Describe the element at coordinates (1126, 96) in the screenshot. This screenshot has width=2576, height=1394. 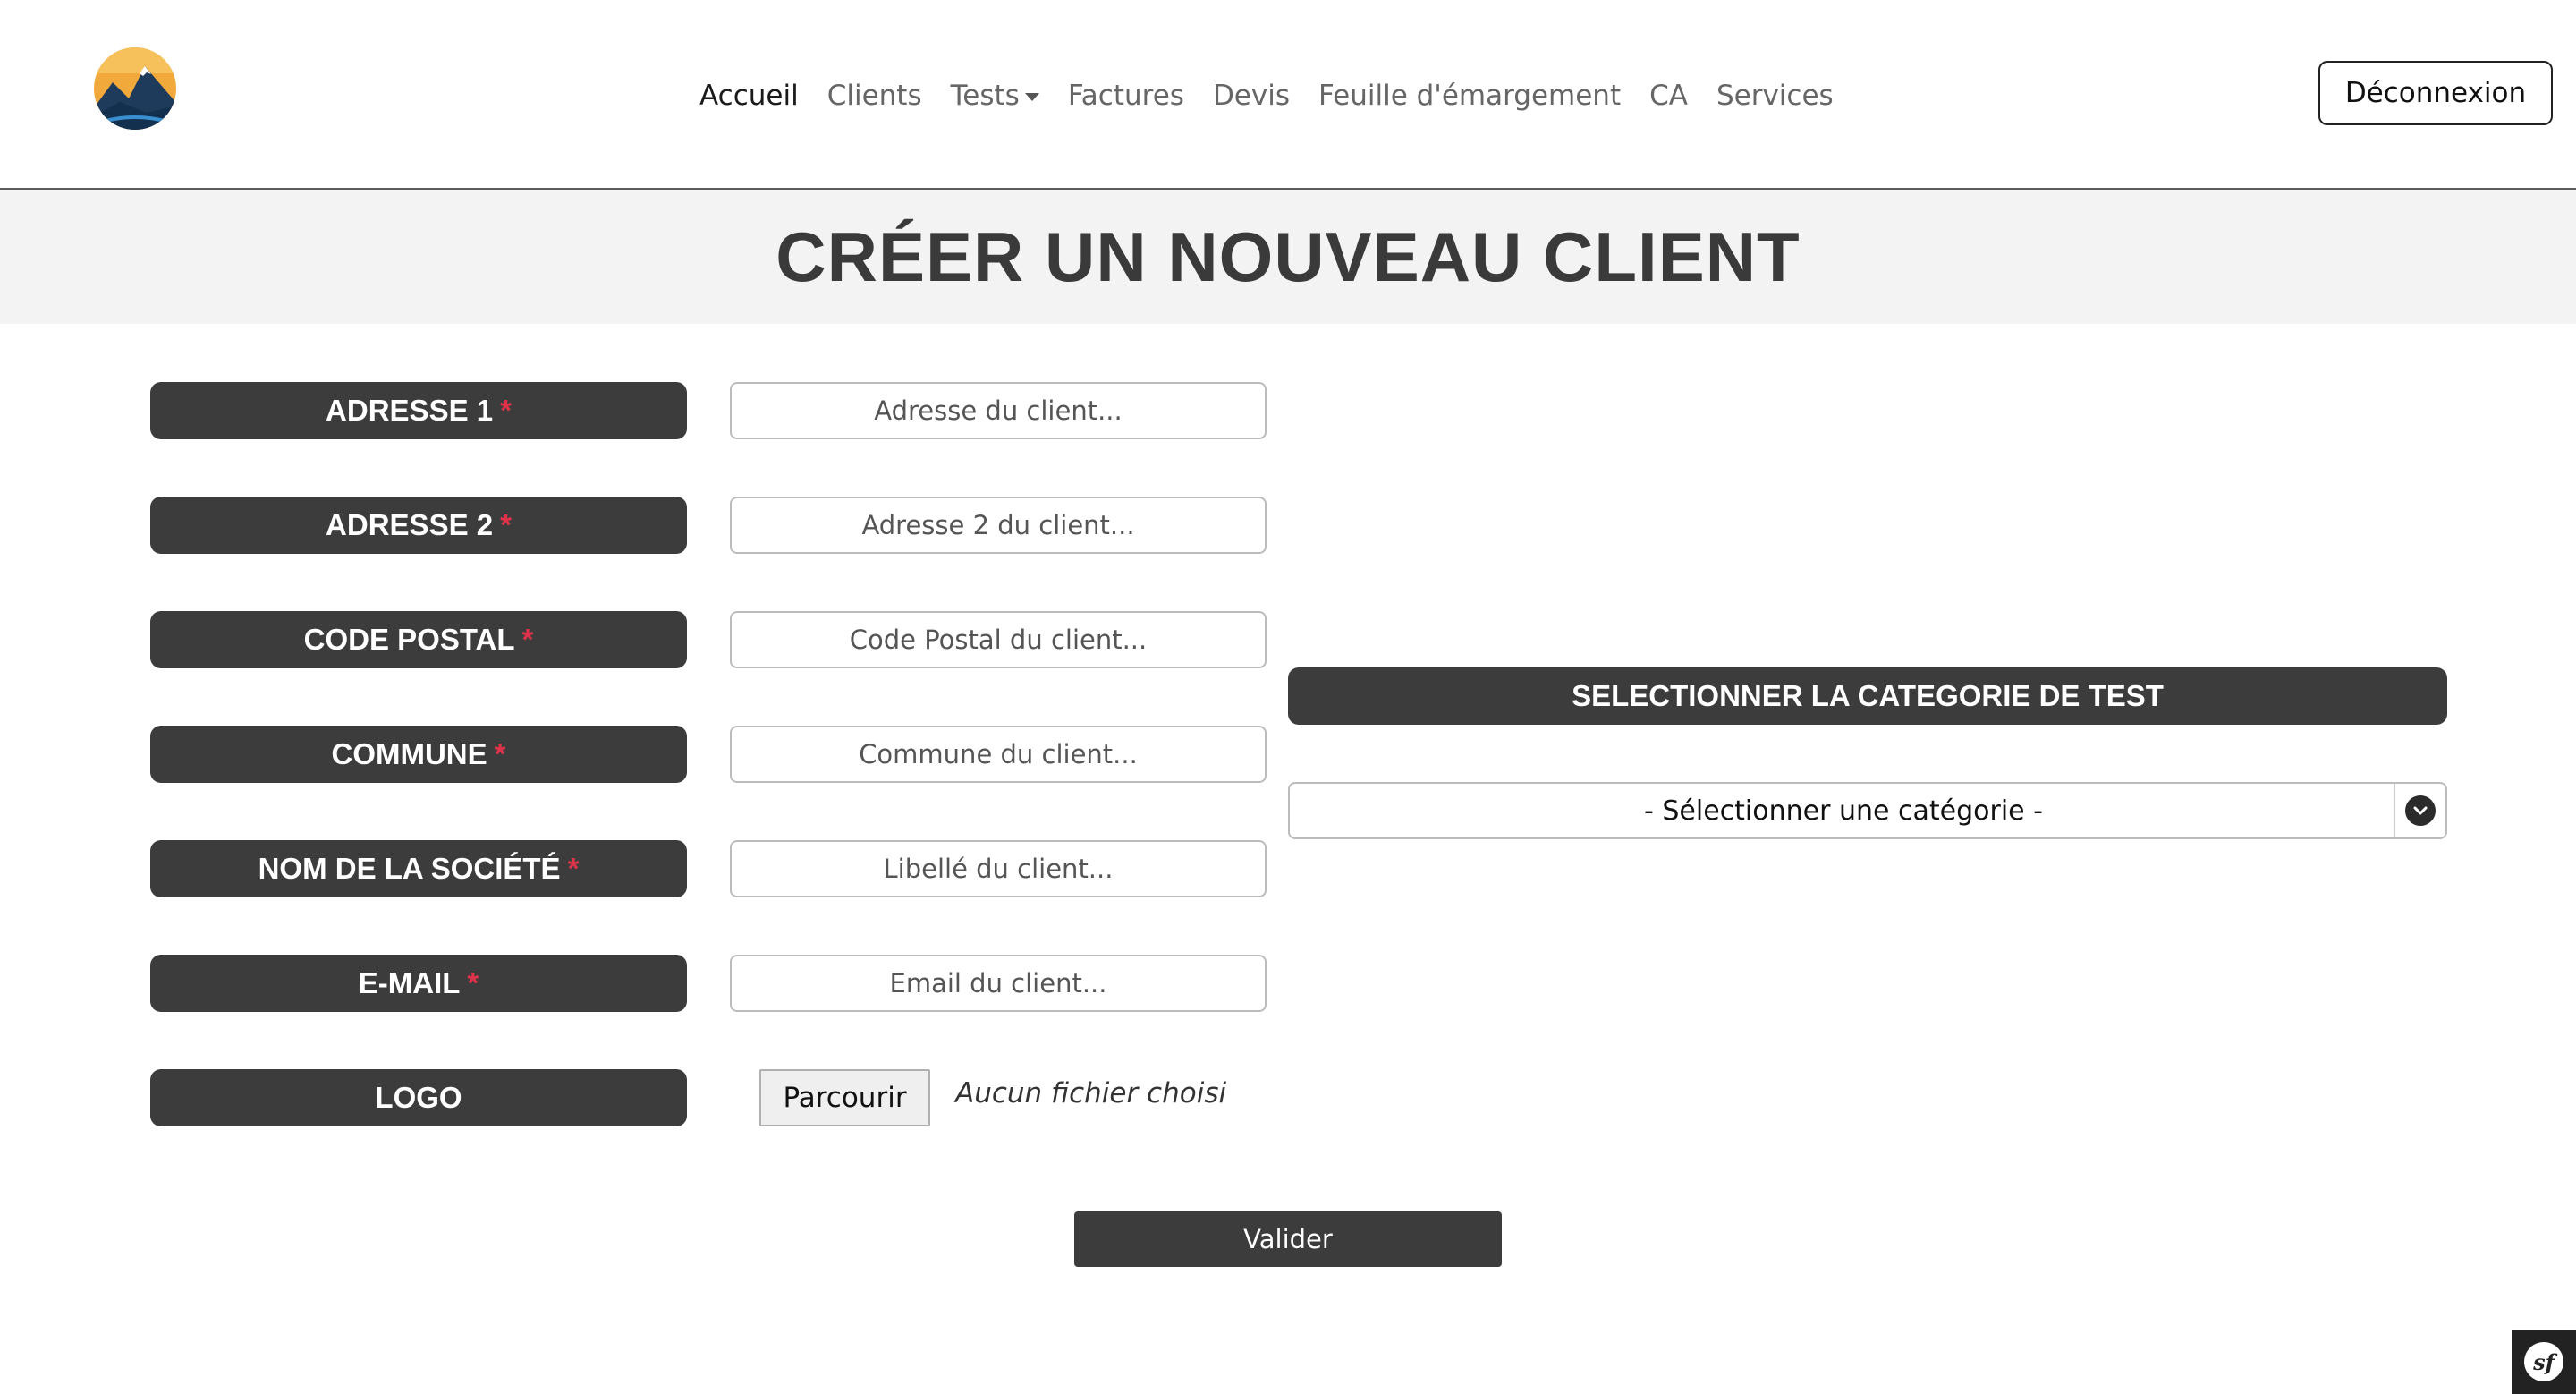
I see `nav-factures: Factures` at that location.